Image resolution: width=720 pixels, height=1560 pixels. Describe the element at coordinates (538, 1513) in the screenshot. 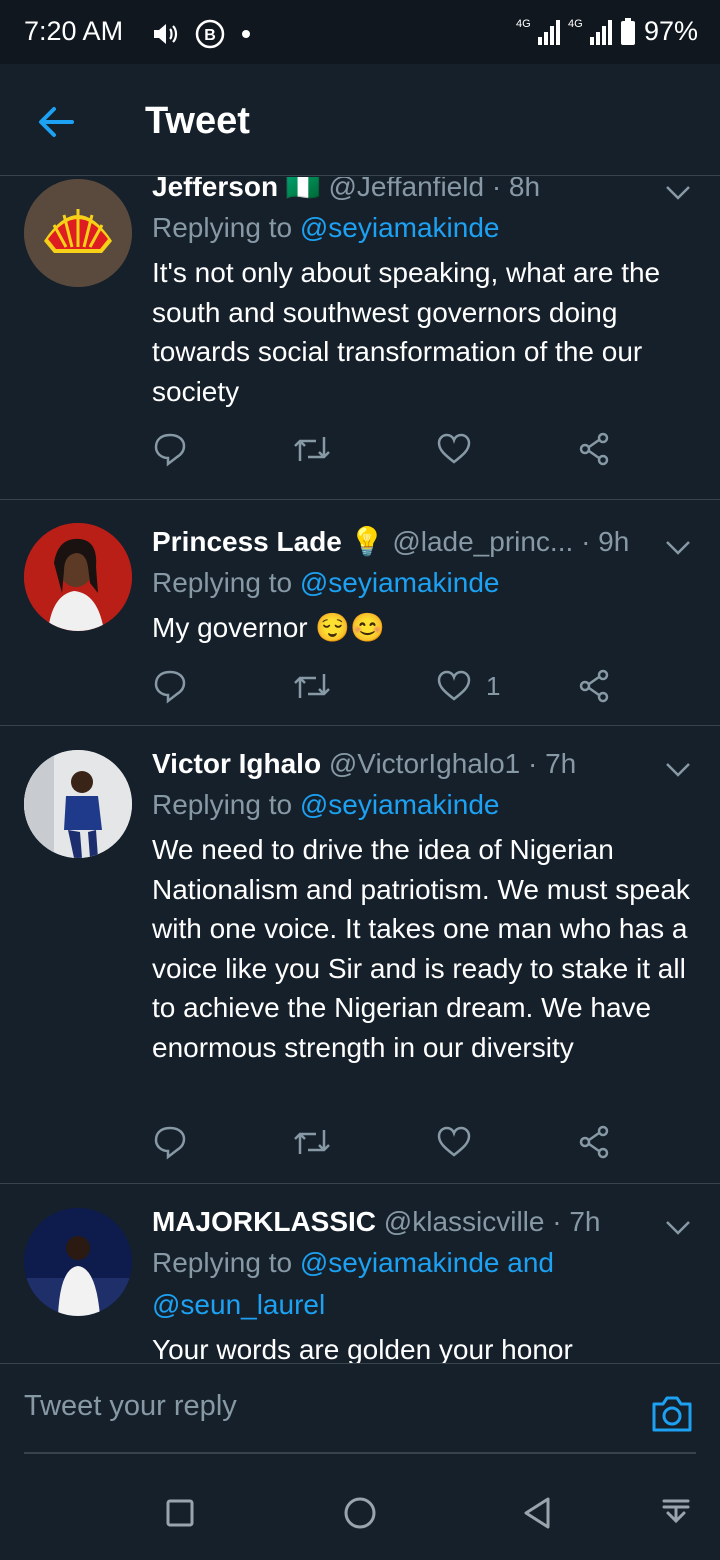

I see `nav-back-icon` at that location.